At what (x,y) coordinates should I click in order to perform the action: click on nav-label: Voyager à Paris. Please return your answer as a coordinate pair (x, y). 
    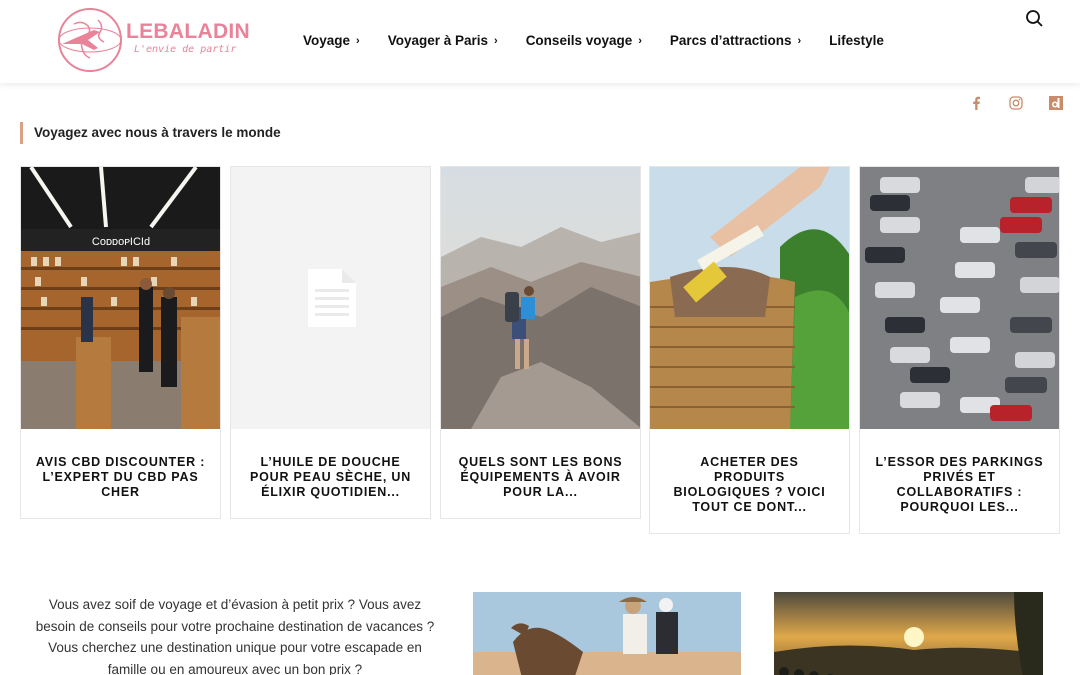
    Looking at the image, I should click on (438, 40).